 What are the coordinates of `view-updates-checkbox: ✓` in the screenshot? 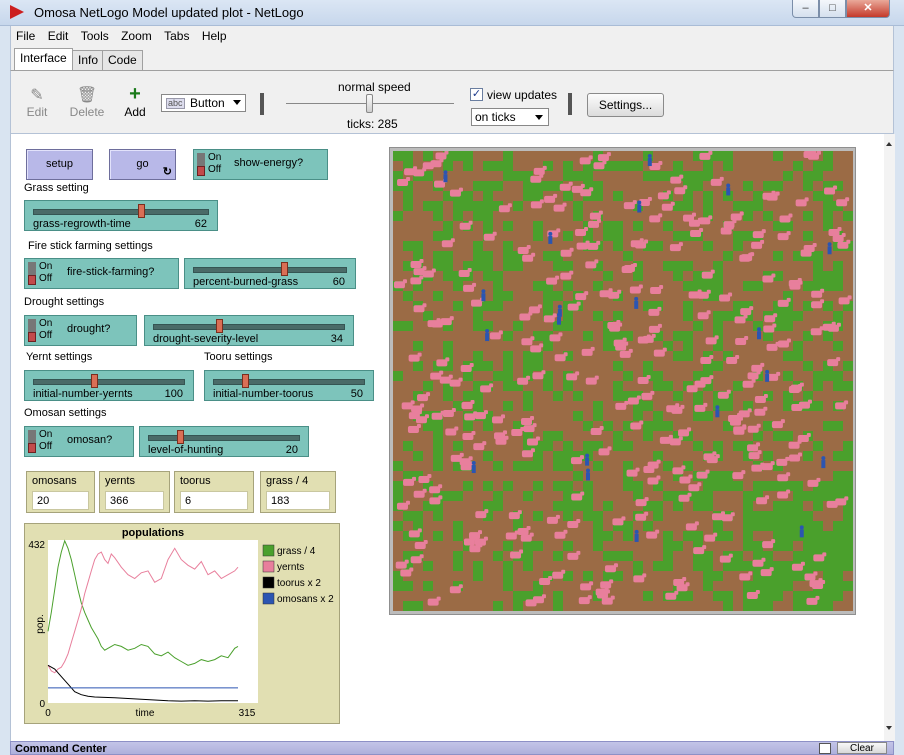 It's located at (476, 94).